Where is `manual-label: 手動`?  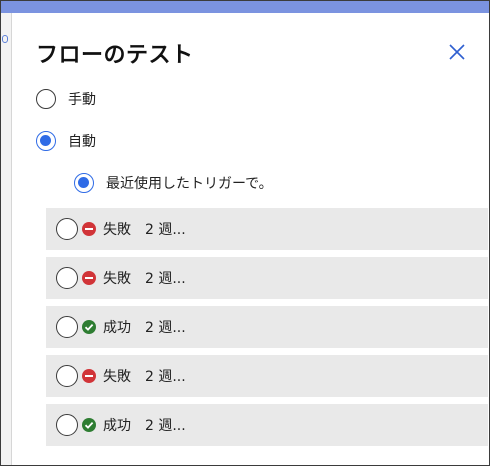 manual-label: 手動 is located at coordinates (82, 100).